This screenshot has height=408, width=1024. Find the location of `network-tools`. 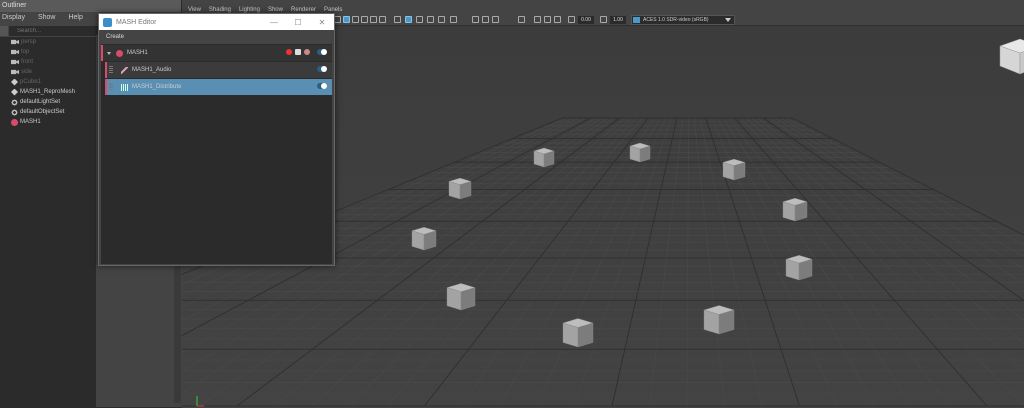

network-tools is located at coordinates (298, 52).